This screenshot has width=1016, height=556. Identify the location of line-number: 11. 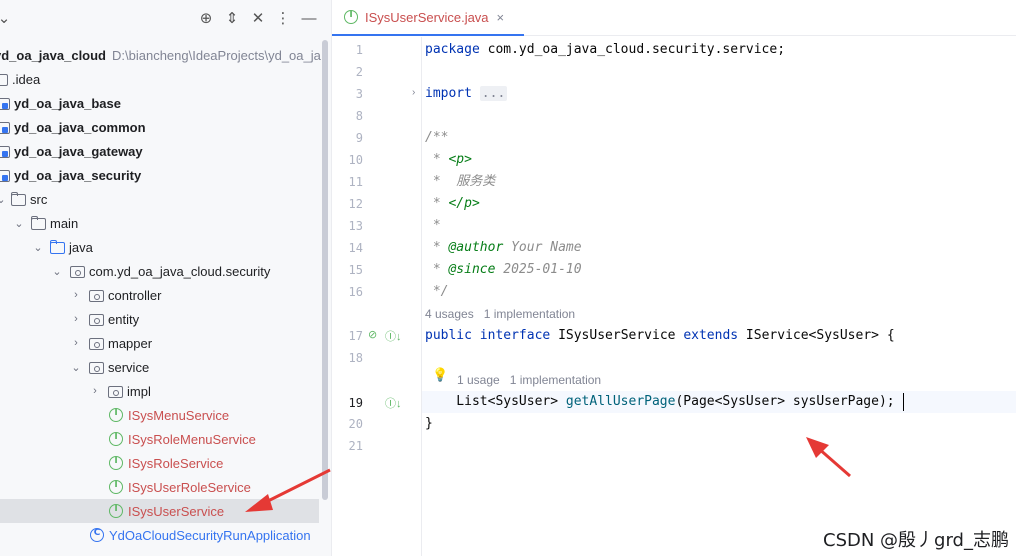
(355, 182).